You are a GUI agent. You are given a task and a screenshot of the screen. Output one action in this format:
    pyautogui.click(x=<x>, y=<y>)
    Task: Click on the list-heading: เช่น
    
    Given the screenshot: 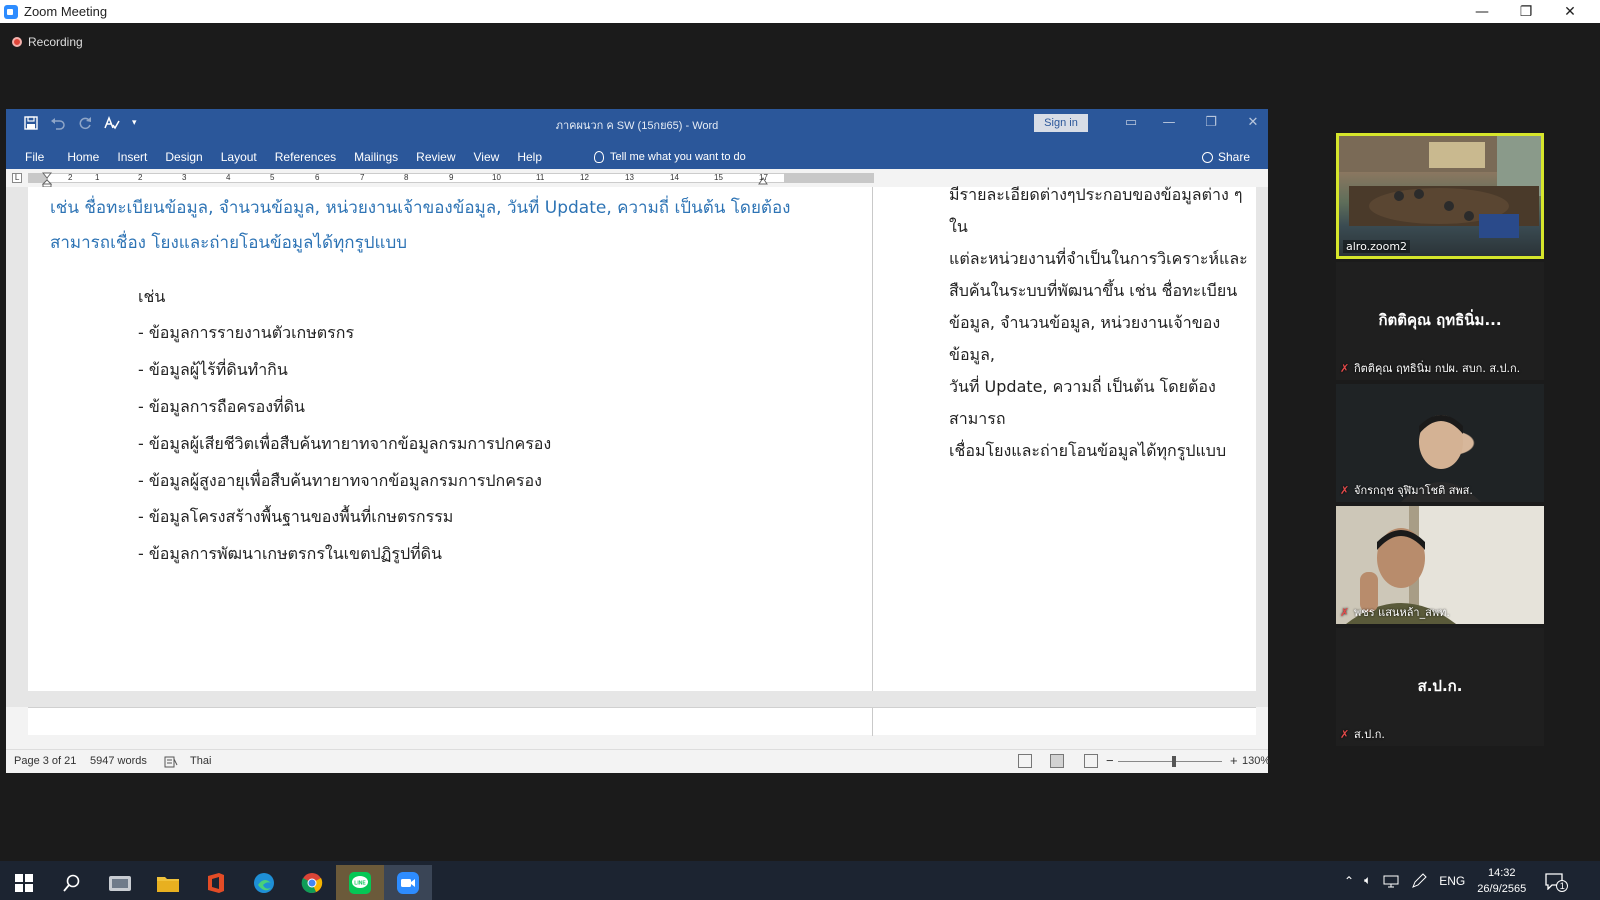 What is the action you would take?
    pyautogui.click(x=152, y=296)
    